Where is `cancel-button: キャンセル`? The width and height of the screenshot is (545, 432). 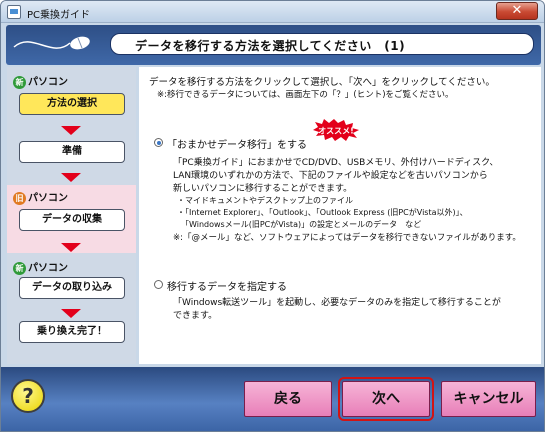
cancel-button: キャンセル is located at coordinates (488, 399).